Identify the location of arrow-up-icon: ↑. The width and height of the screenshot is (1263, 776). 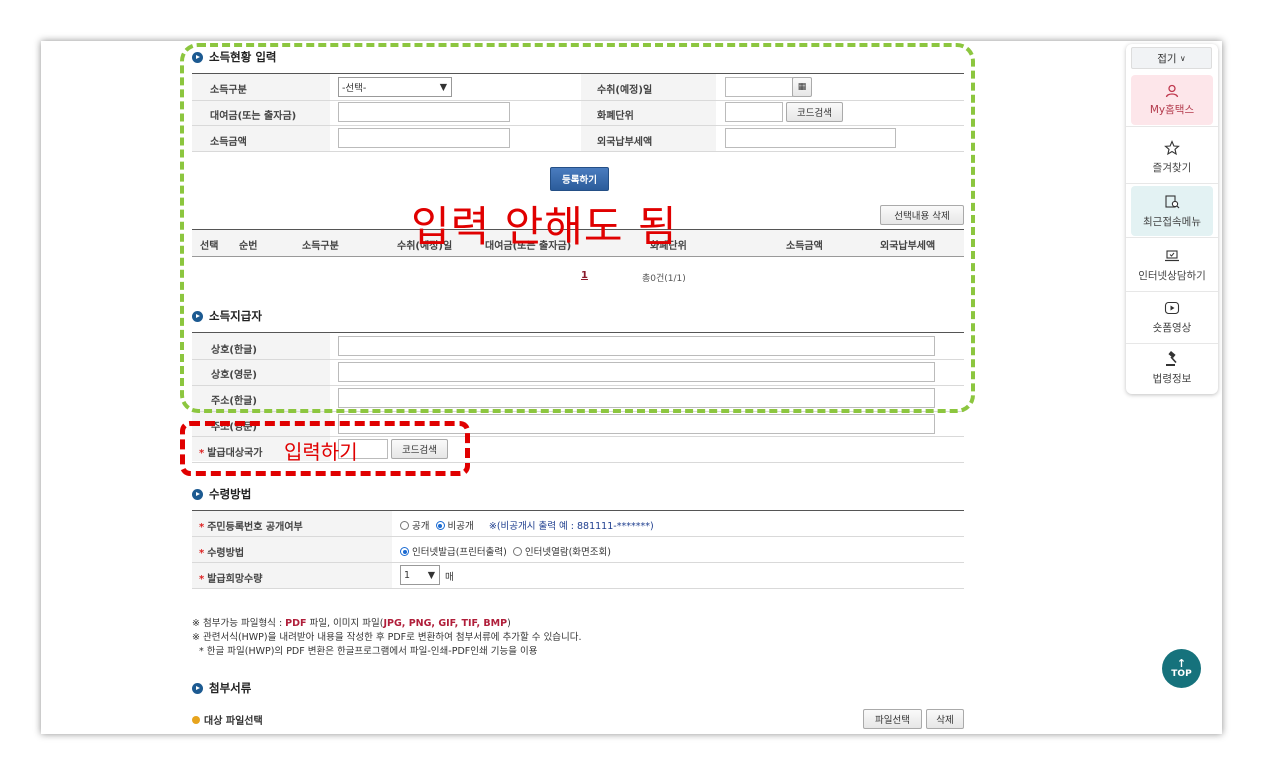
(1181, 663).